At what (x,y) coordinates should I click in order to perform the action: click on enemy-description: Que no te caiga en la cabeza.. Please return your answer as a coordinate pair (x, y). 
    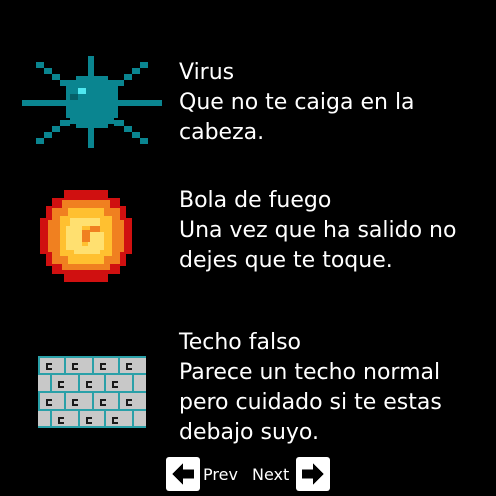
    Looking at the image, I should click on (297, 117).